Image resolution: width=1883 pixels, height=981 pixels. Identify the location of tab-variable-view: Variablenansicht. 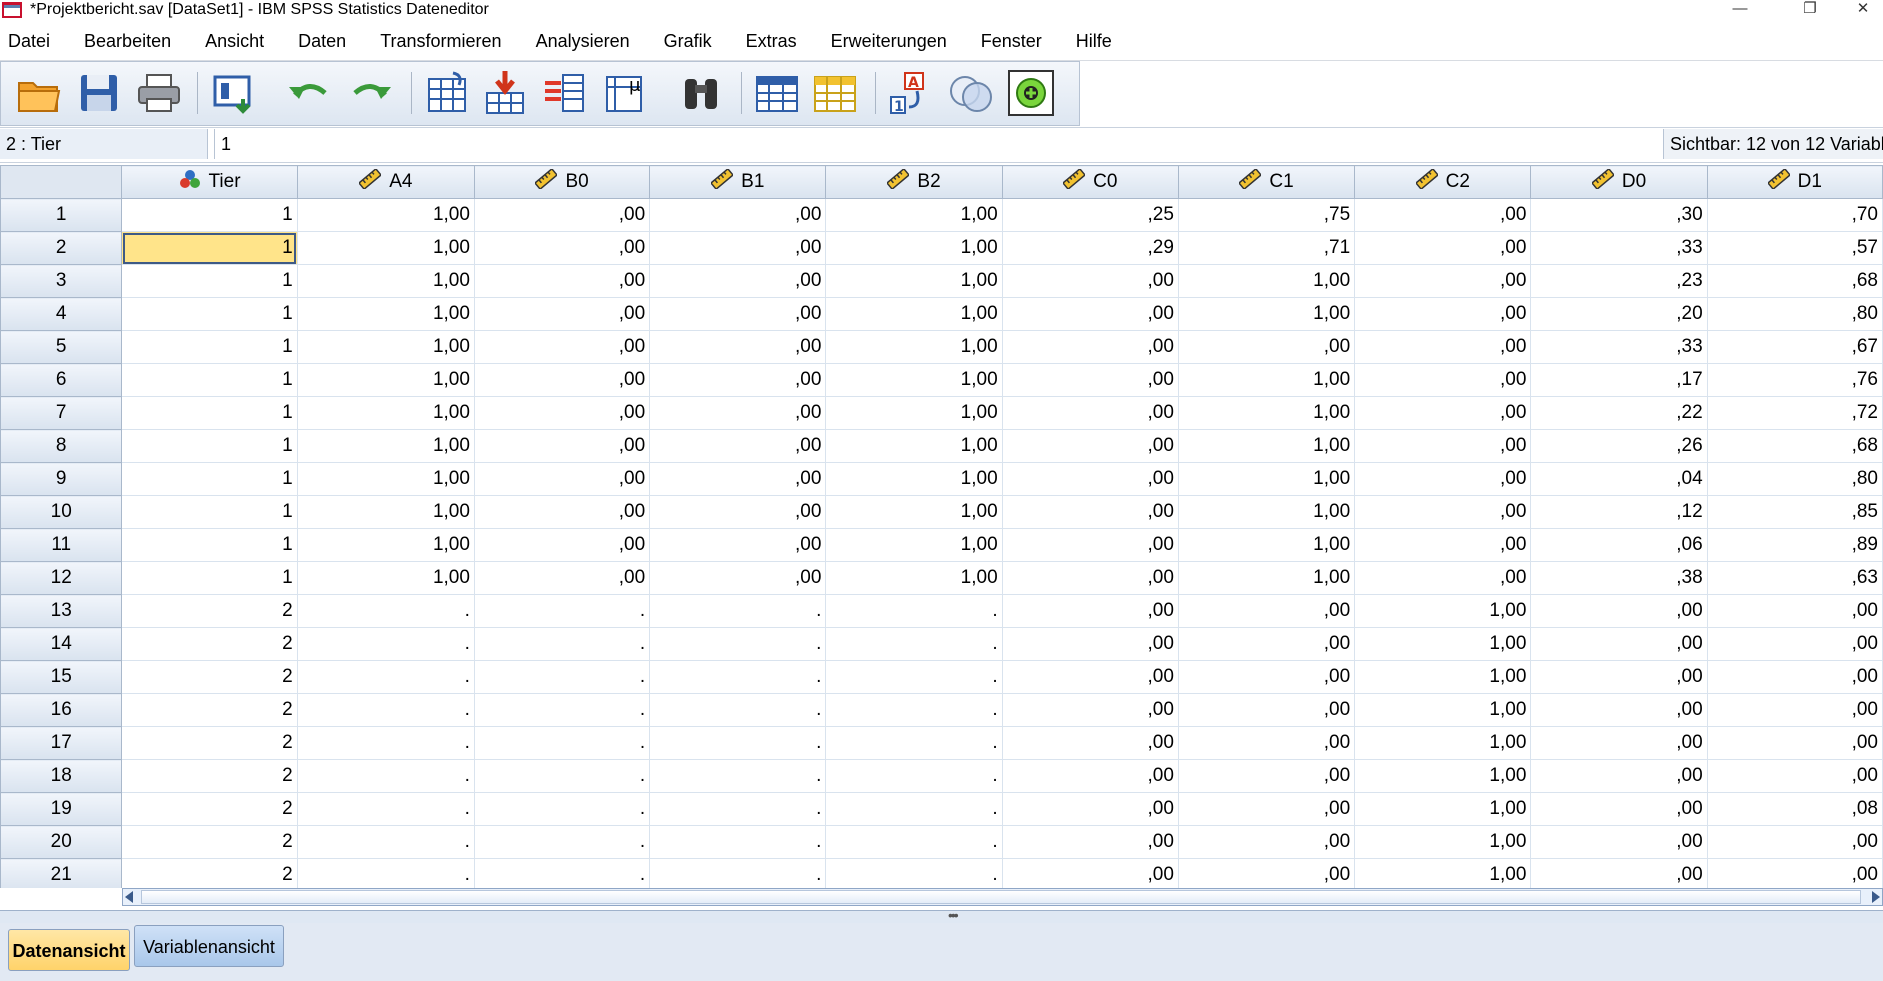
(209, 946).